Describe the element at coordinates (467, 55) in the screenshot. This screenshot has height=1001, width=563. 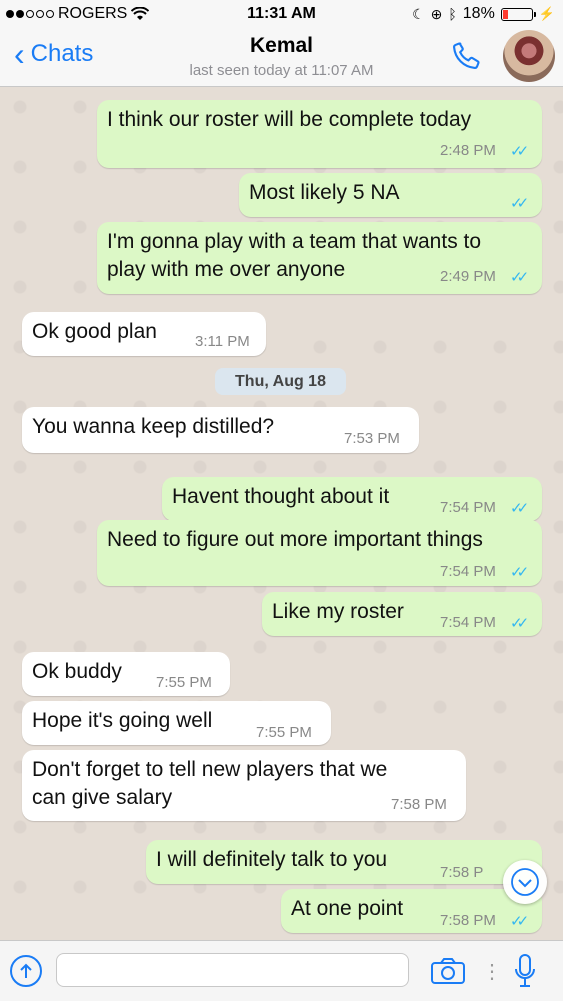
I see `phone-icon` at that location.